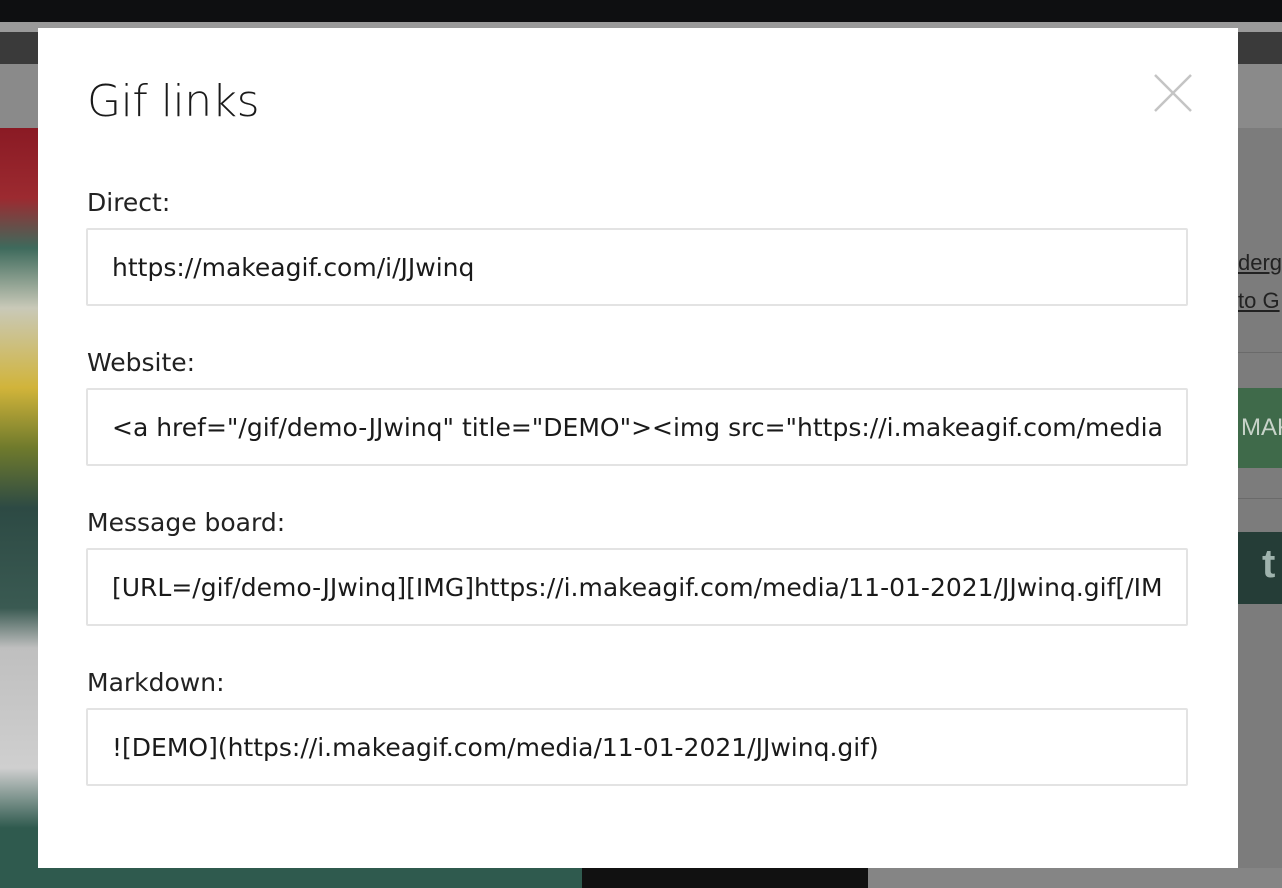  I want to click on background-link: derg, so click(1260, 262).